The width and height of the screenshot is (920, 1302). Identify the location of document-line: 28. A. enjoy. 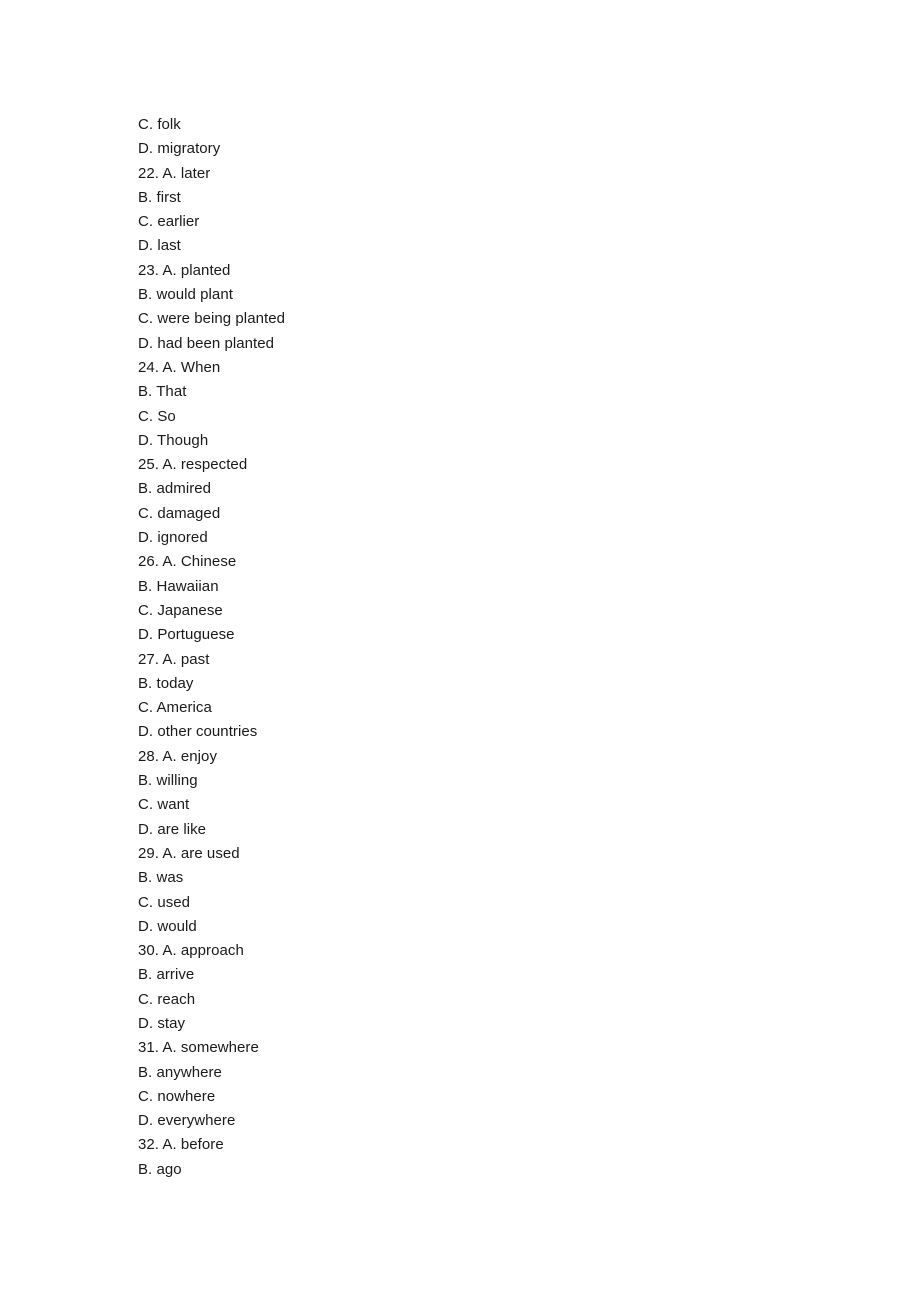
(177, 756).